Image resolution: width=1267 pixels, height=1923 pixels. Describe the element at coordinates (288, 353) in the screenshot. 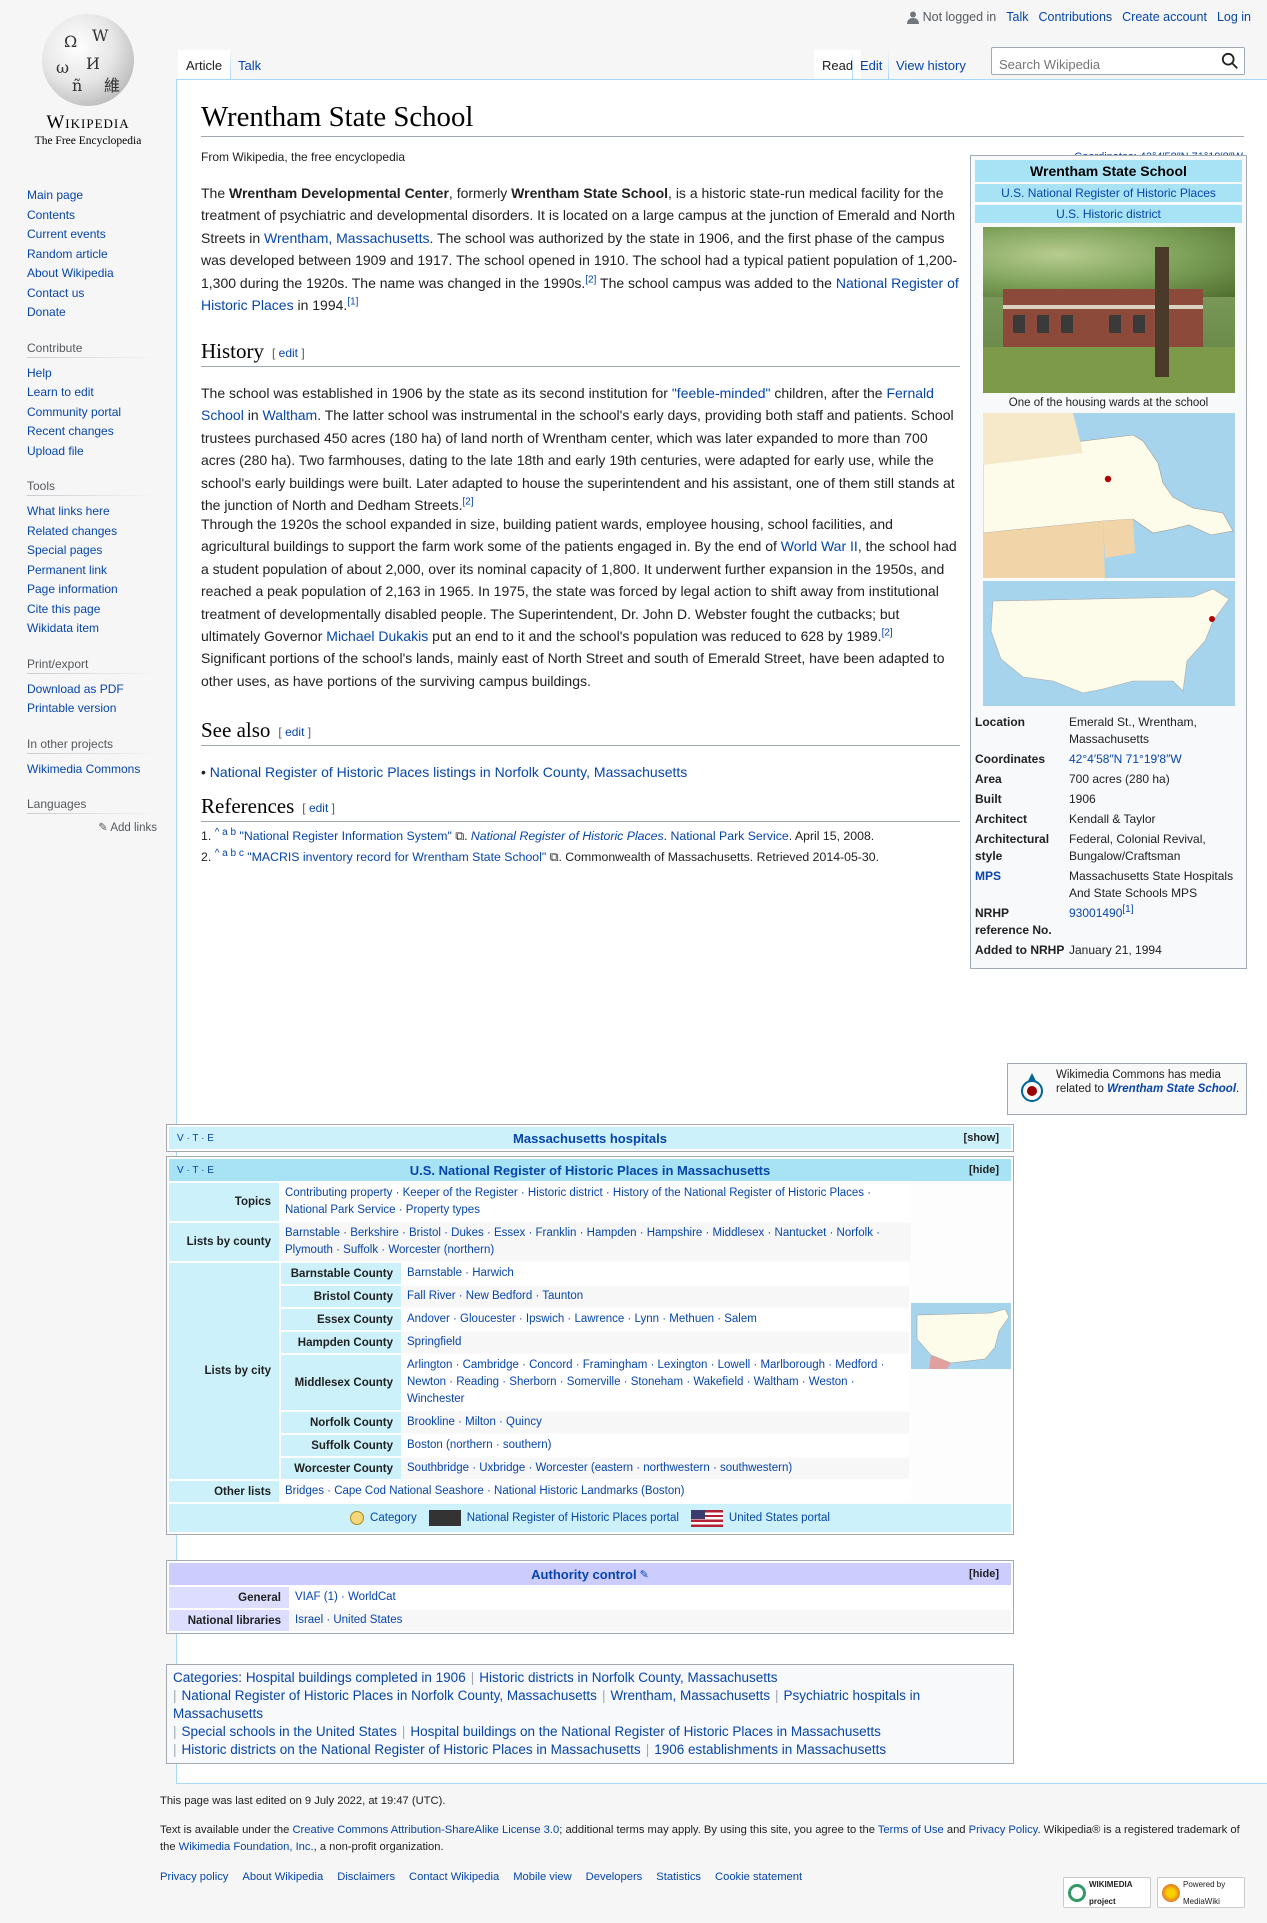

I see `history-edit-link: edit` at that location.